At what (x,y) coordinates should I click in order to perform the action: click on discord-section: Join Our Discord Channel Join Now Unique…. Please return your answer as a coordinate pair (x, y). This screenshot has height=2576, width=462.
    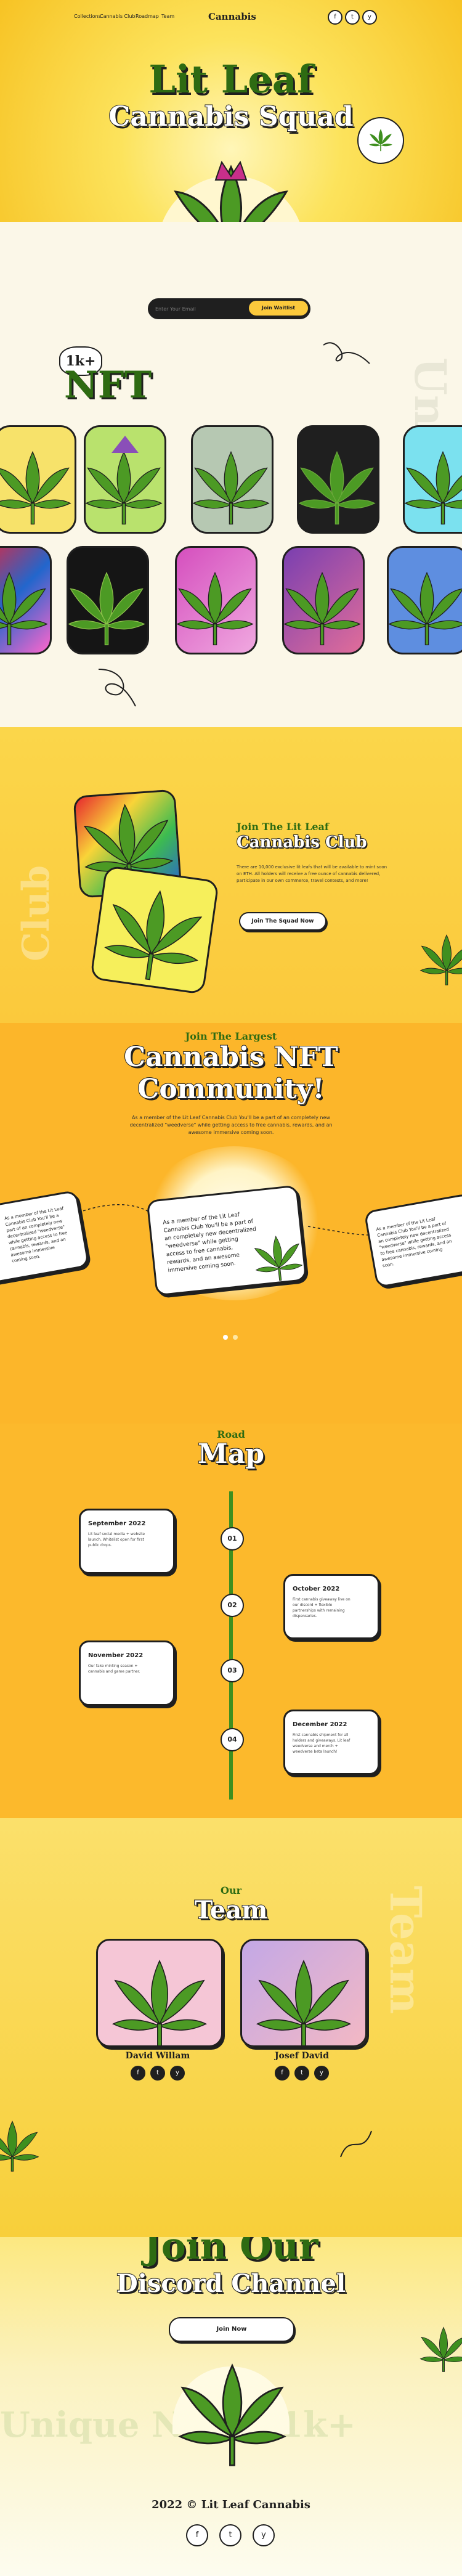
    Looking at the image, I should click on (231, 2406).